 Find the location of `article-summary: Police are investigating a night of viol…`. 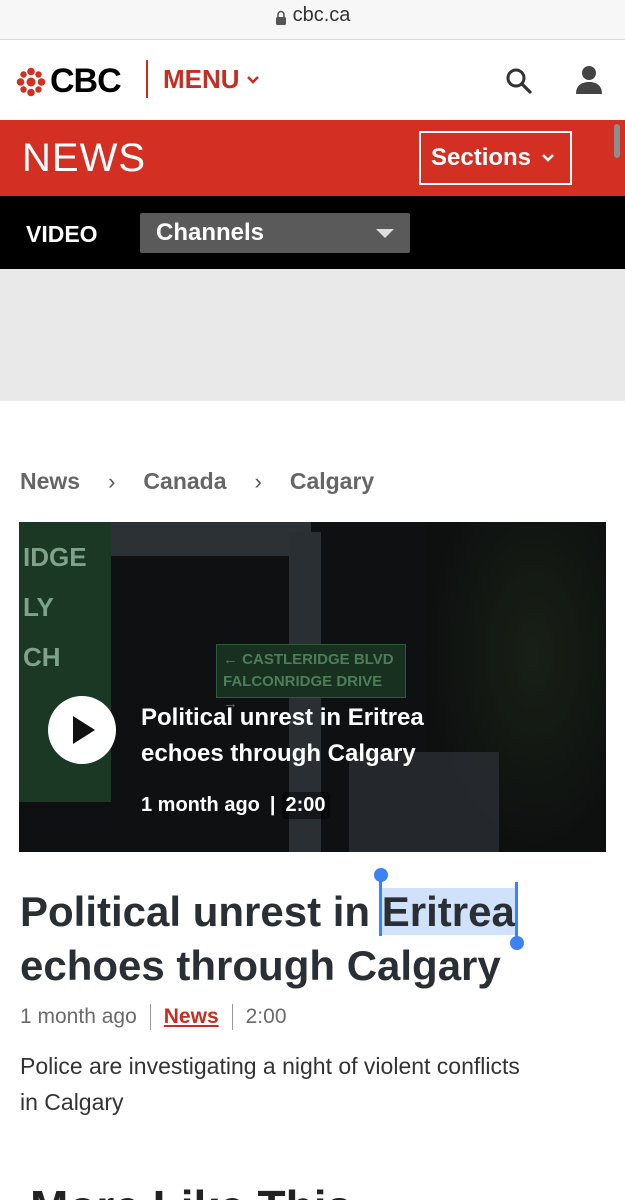

article-summary: Police are investigating a night of viol… is located at coordinates (270, 1084).